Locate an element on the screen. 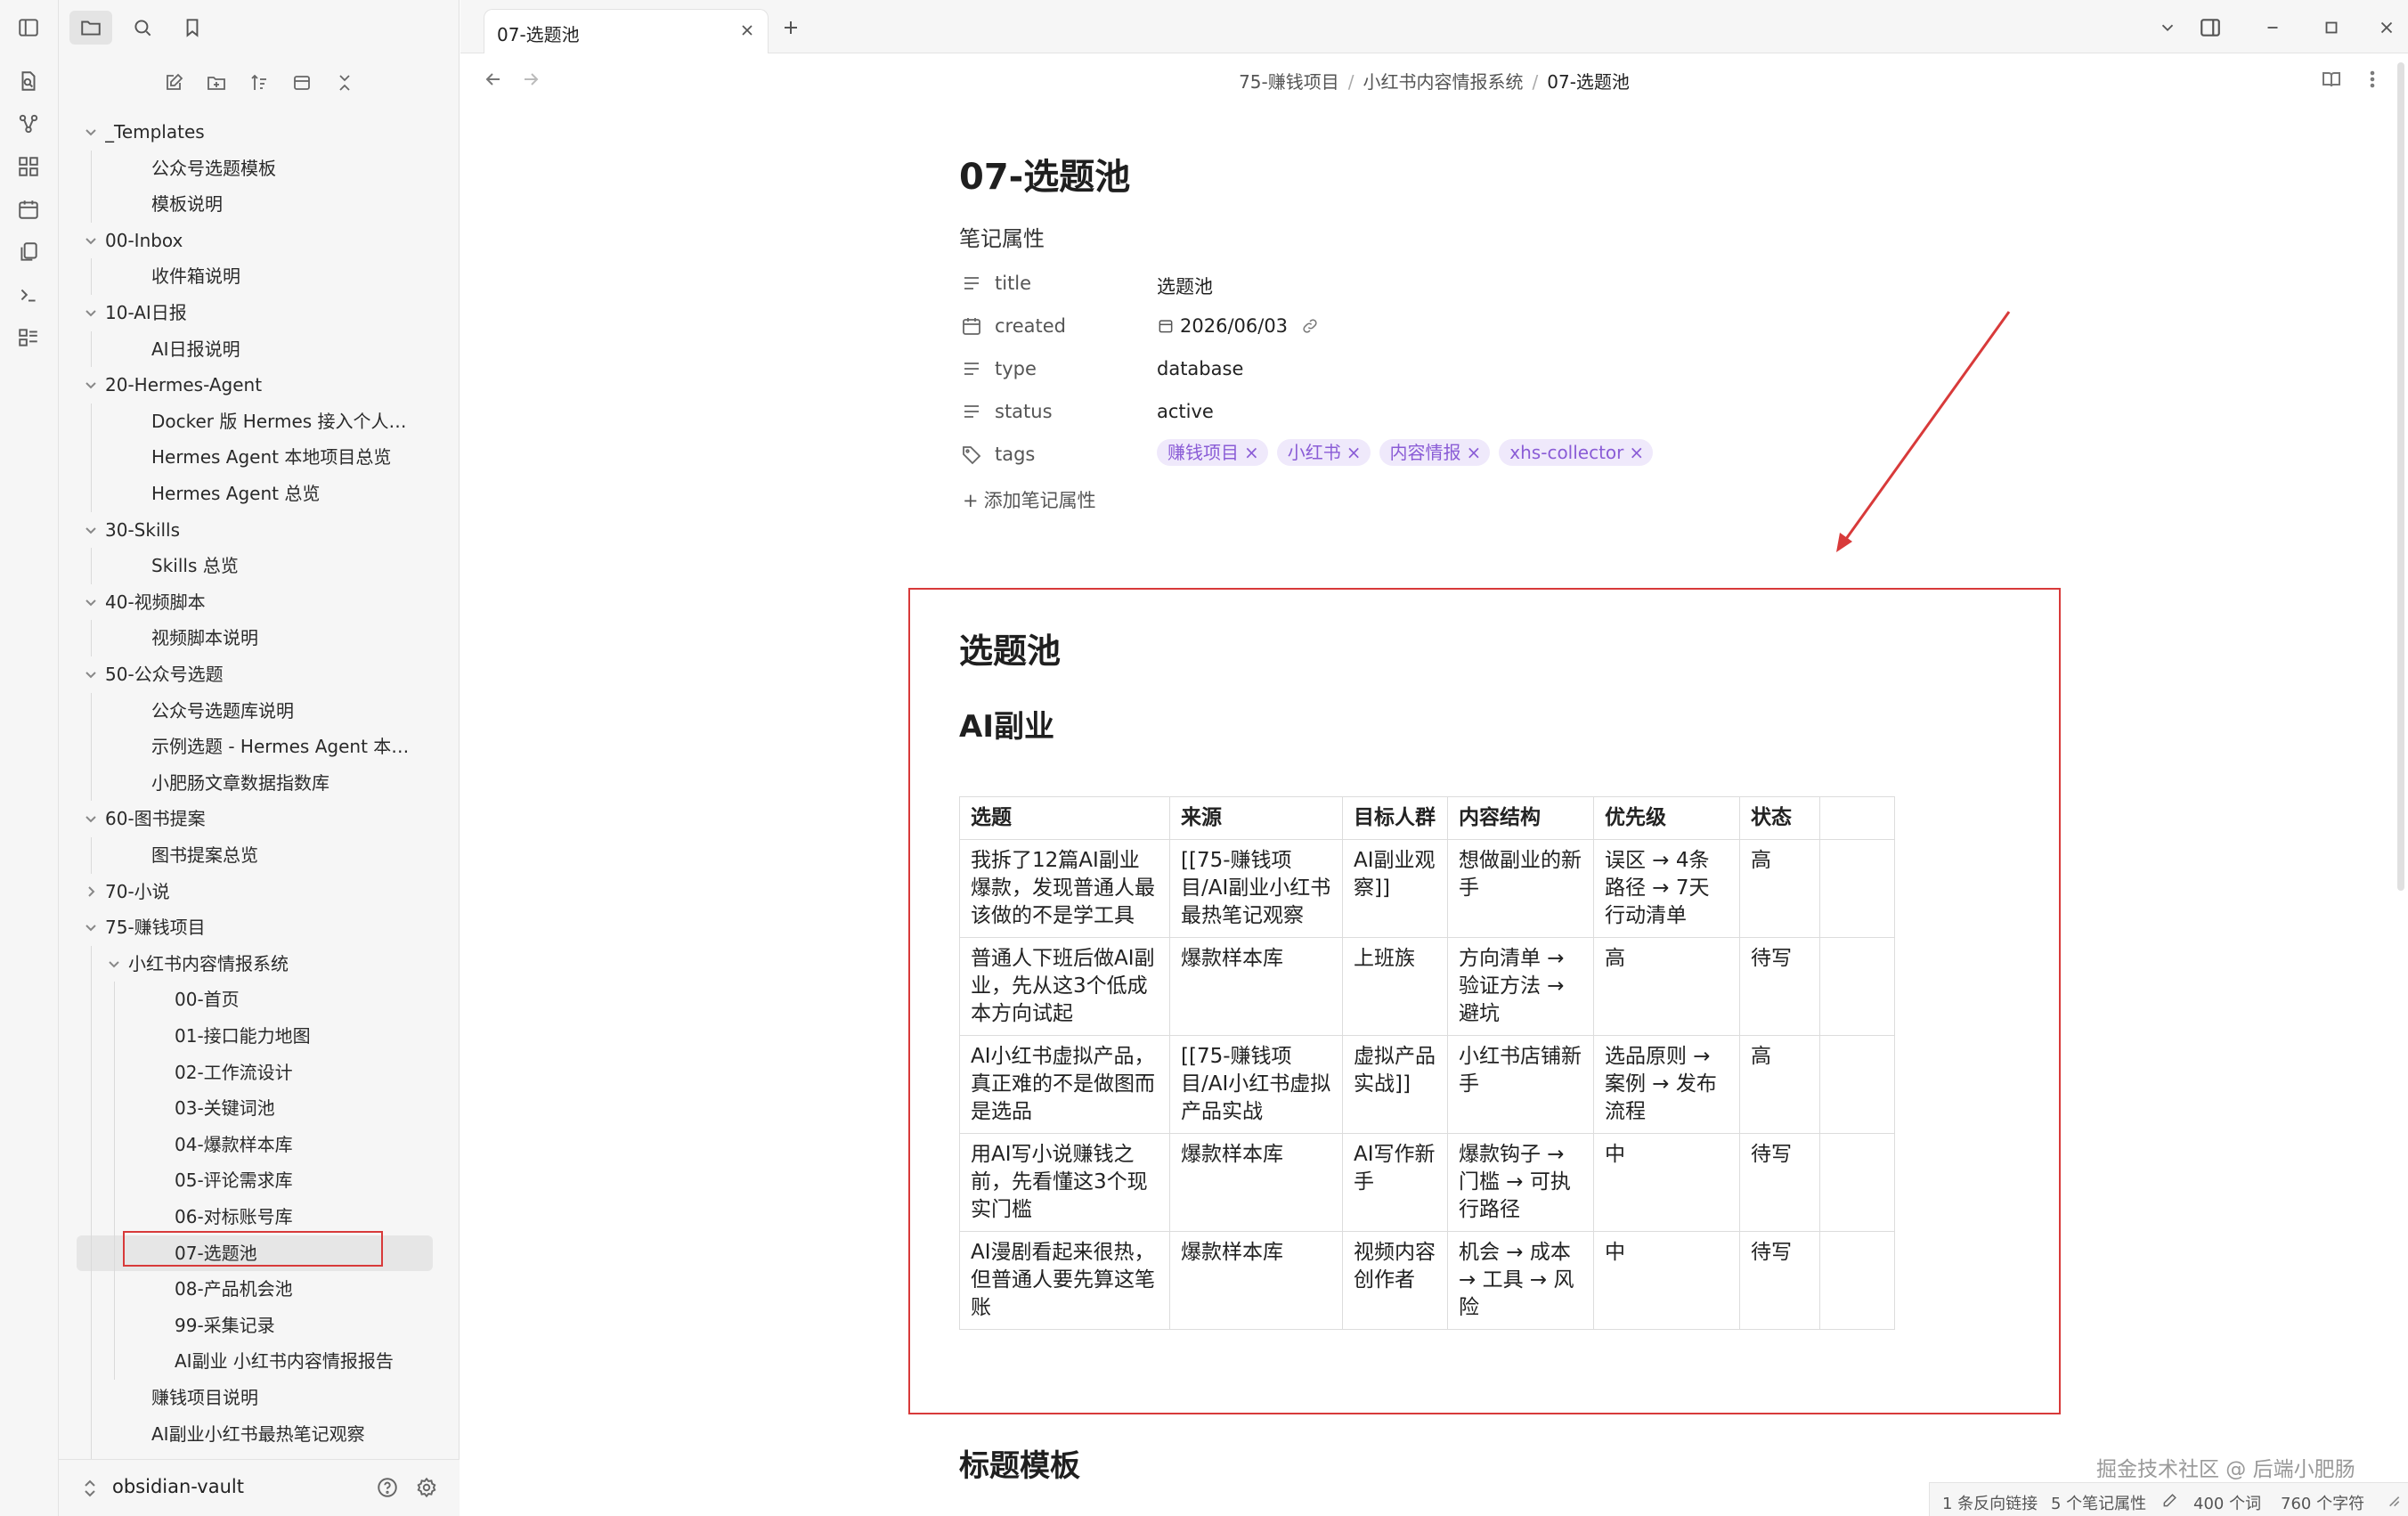  table-cell: 中 is located at coordinates (1667, 1182).